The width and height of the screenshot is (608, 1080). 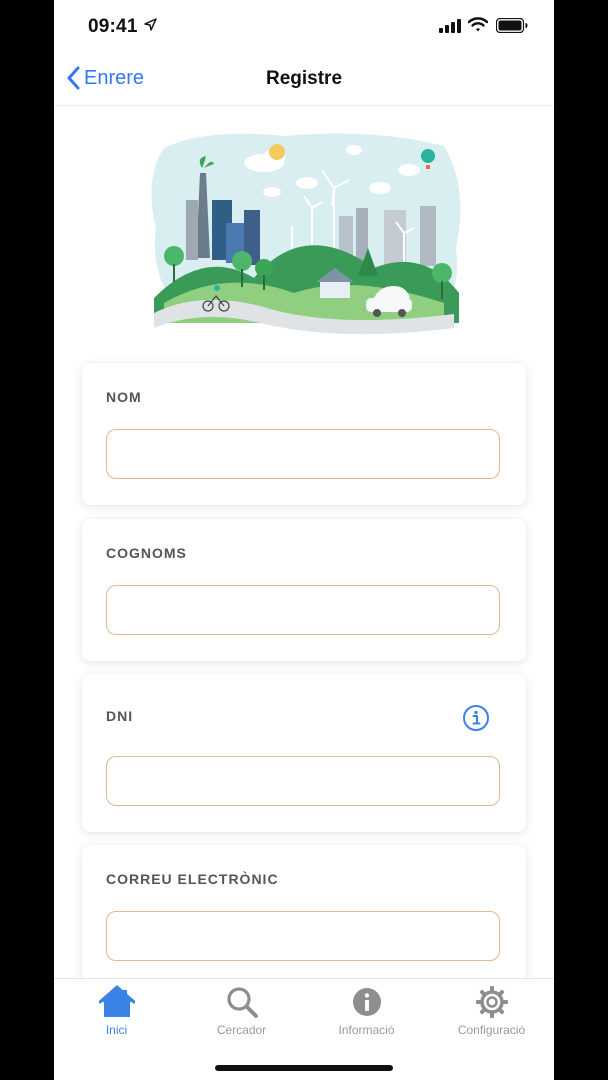 I want to click on eco-city-illustration, so click(x=306, y=234).